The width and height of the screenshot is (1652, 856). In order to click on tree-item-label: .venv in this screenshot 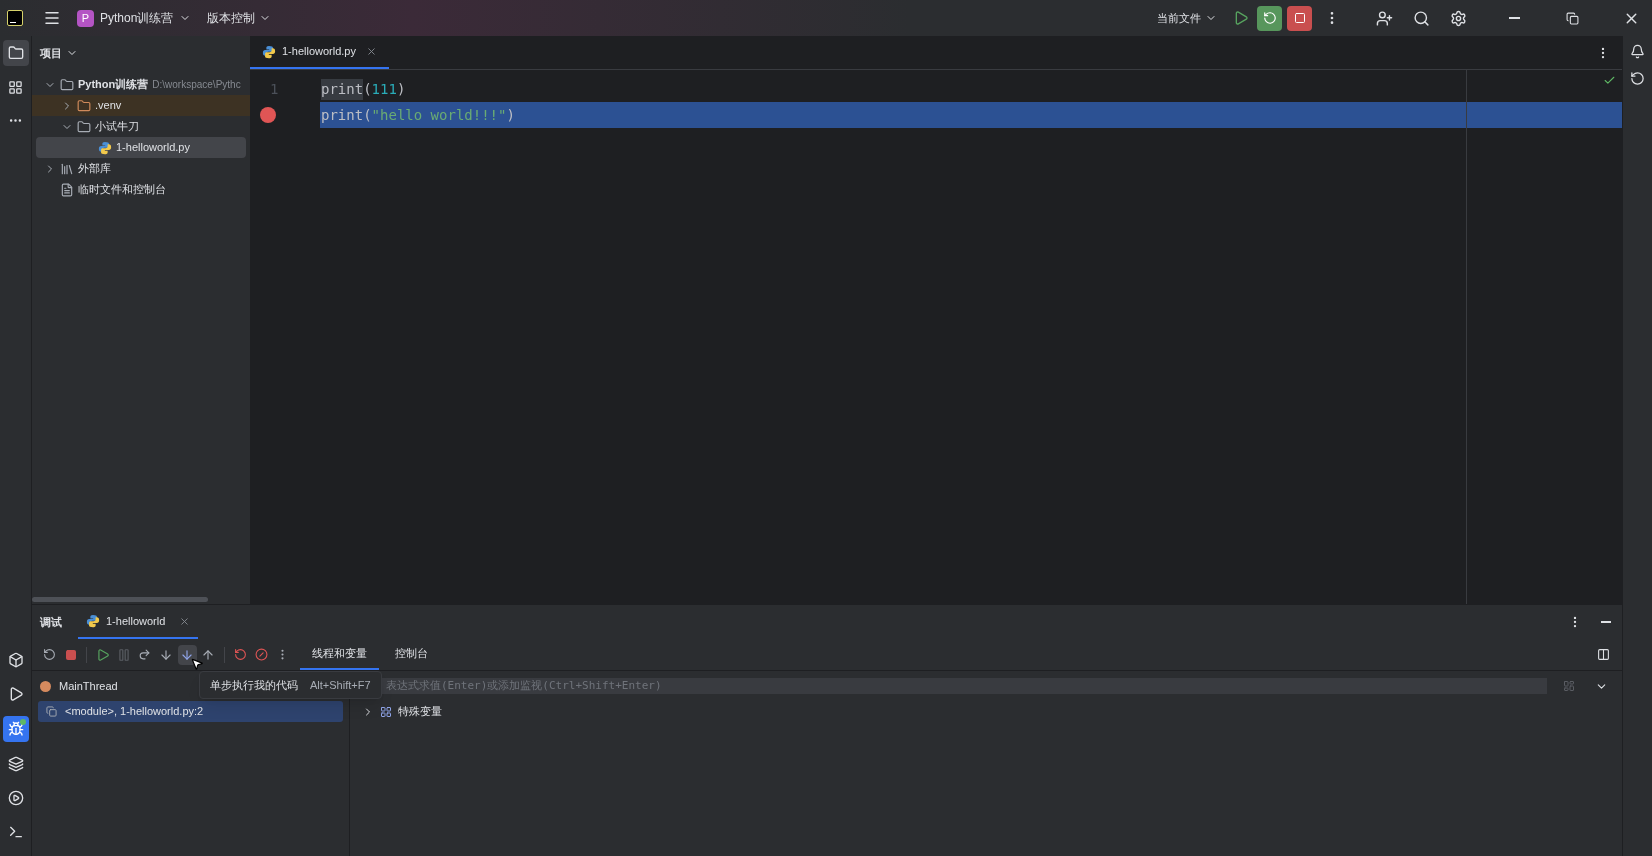, I will do `click(108, 106)`.